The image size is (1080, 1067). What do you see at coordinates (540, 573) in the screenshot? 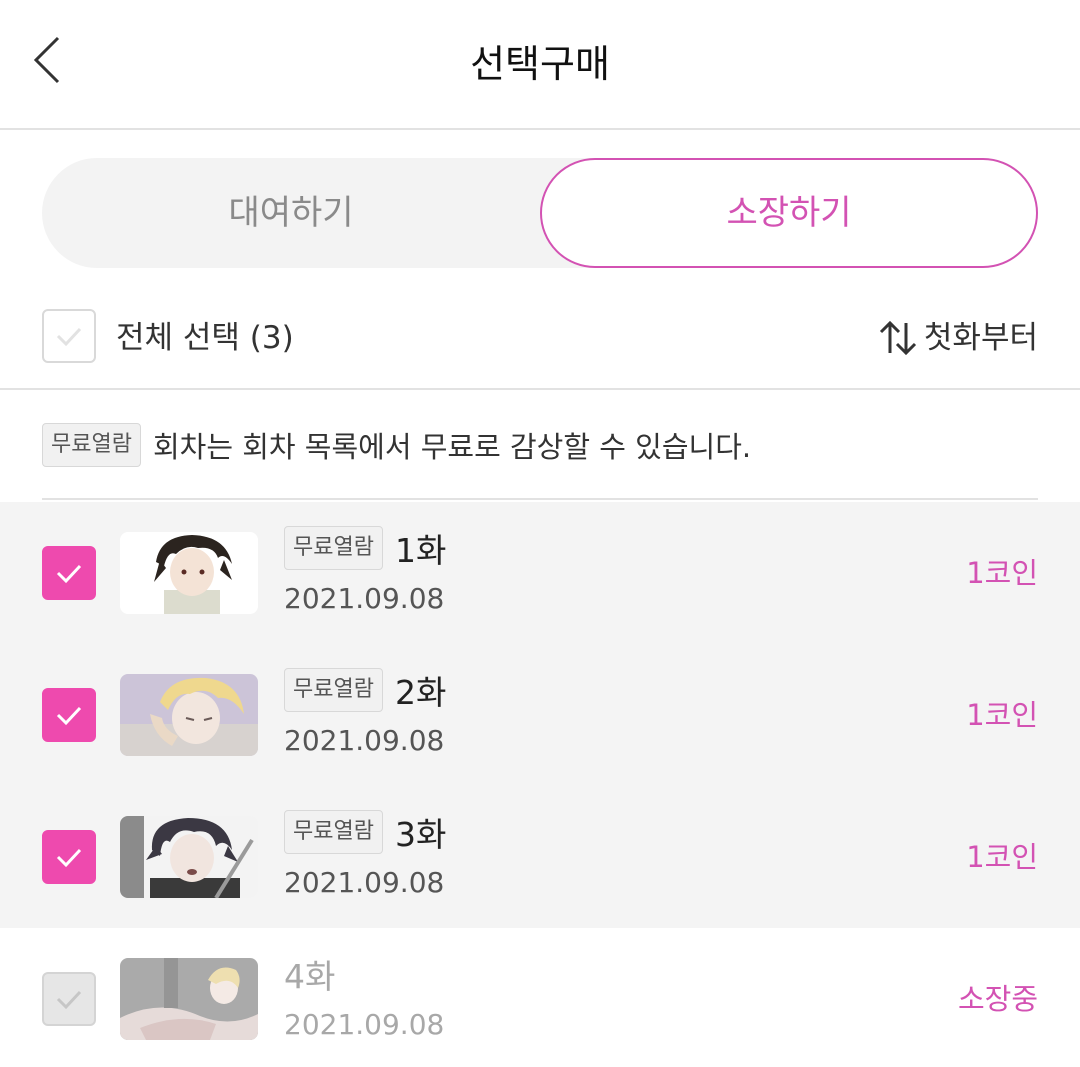
I see `episode-row: 무료열람 1화 2021.09.08 1코인` at bounding box center [540, 573].